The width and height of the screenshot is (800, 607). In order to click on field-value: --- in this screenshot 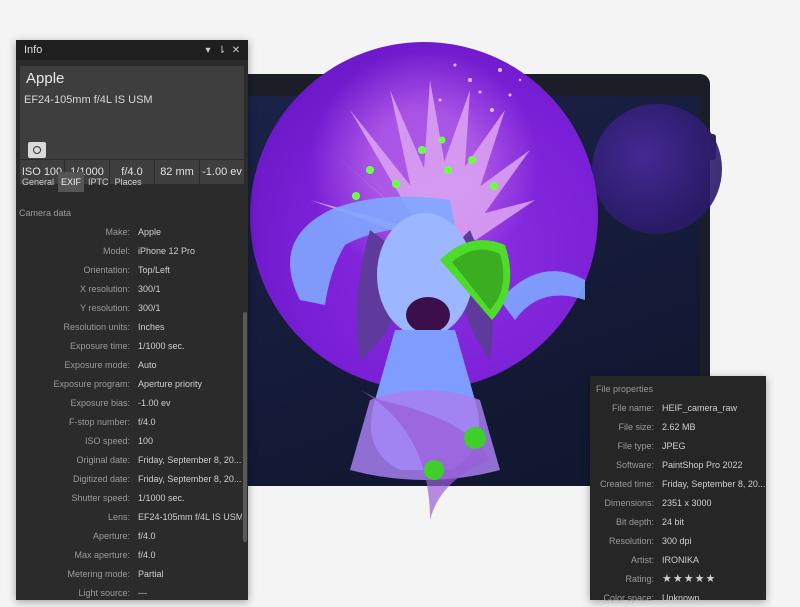, I will do `click(142, 592)`.